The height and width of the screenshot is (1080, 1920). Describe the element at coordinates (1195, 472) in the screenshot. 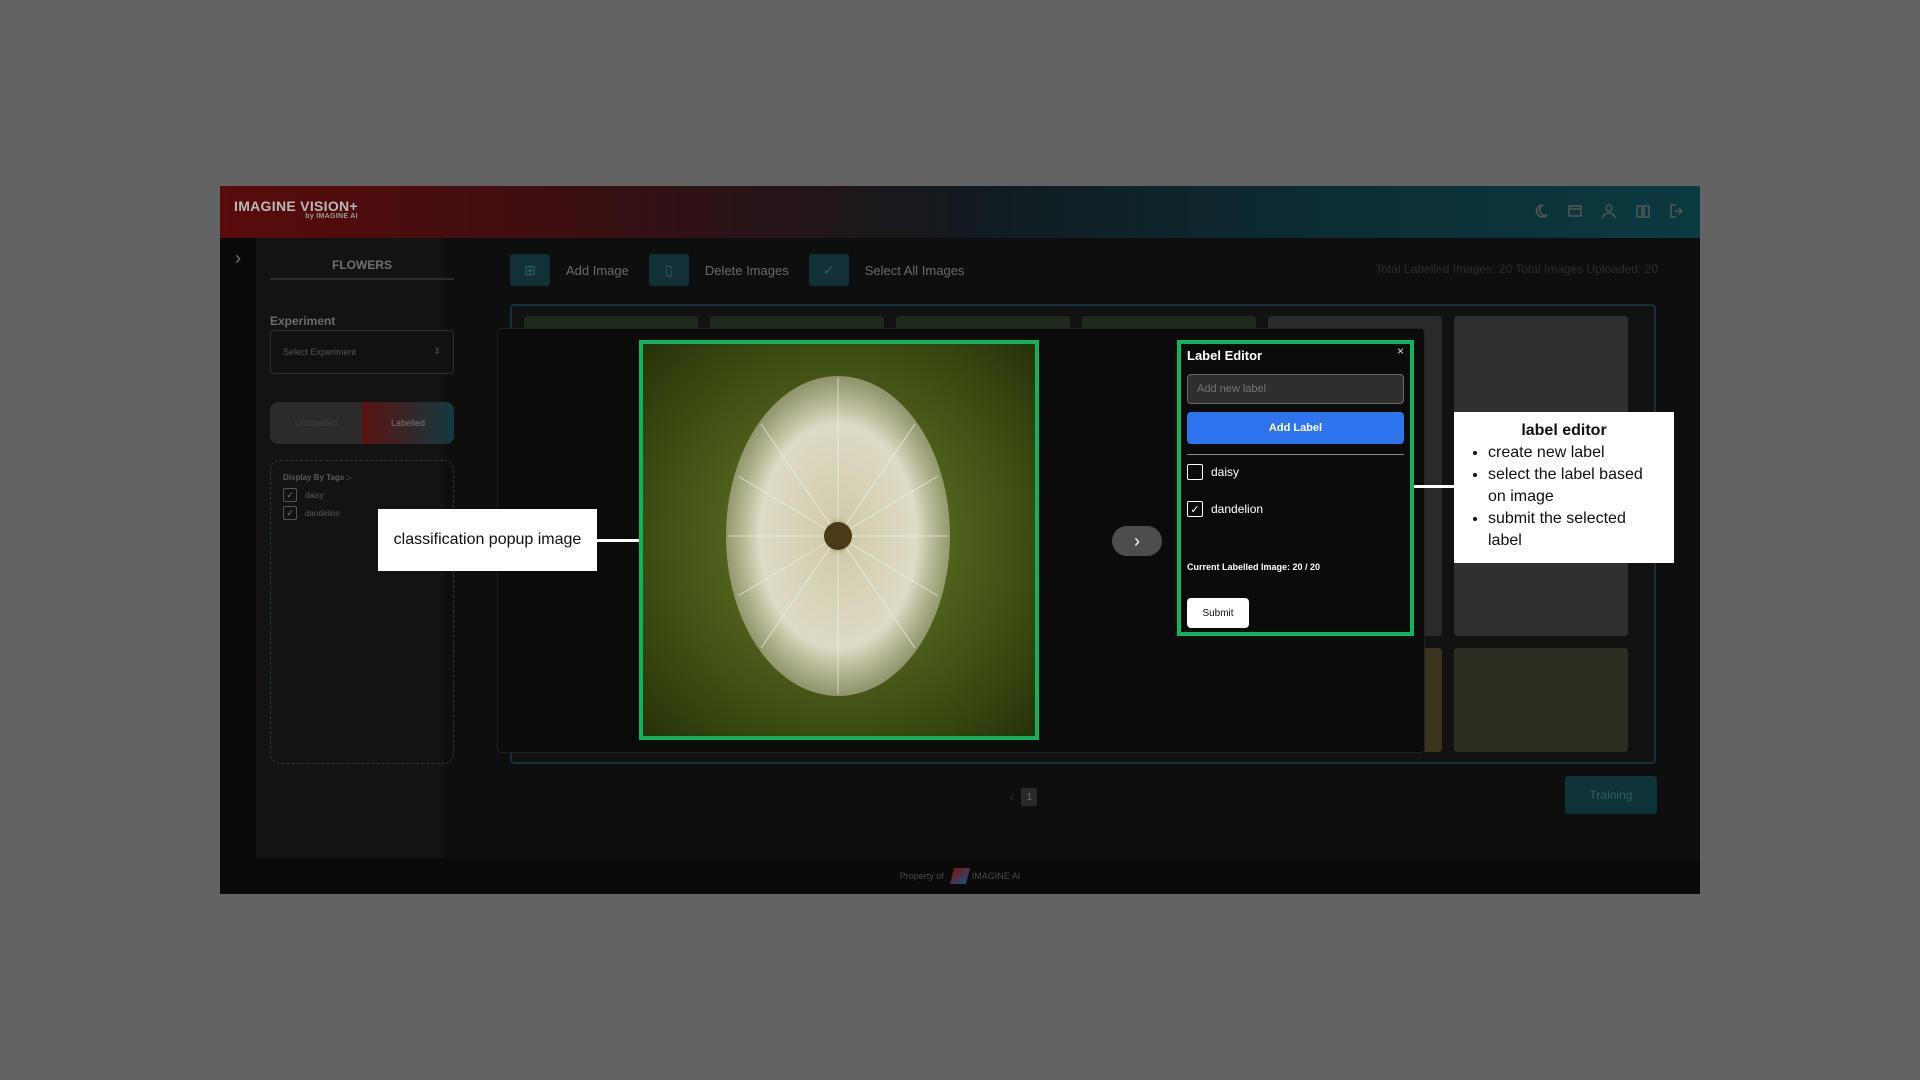

I see `checkbox-unchecked-icon` at that location.